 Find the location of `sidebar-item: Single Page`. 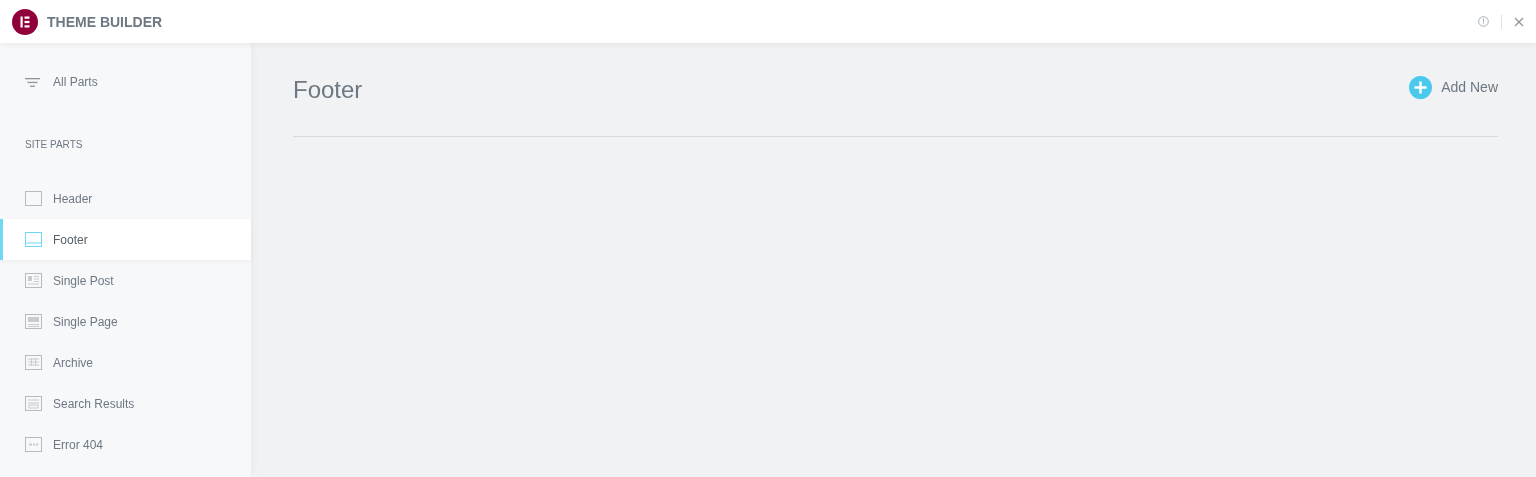

sidebar-item: Single Page is located at coordinates (125, 321).